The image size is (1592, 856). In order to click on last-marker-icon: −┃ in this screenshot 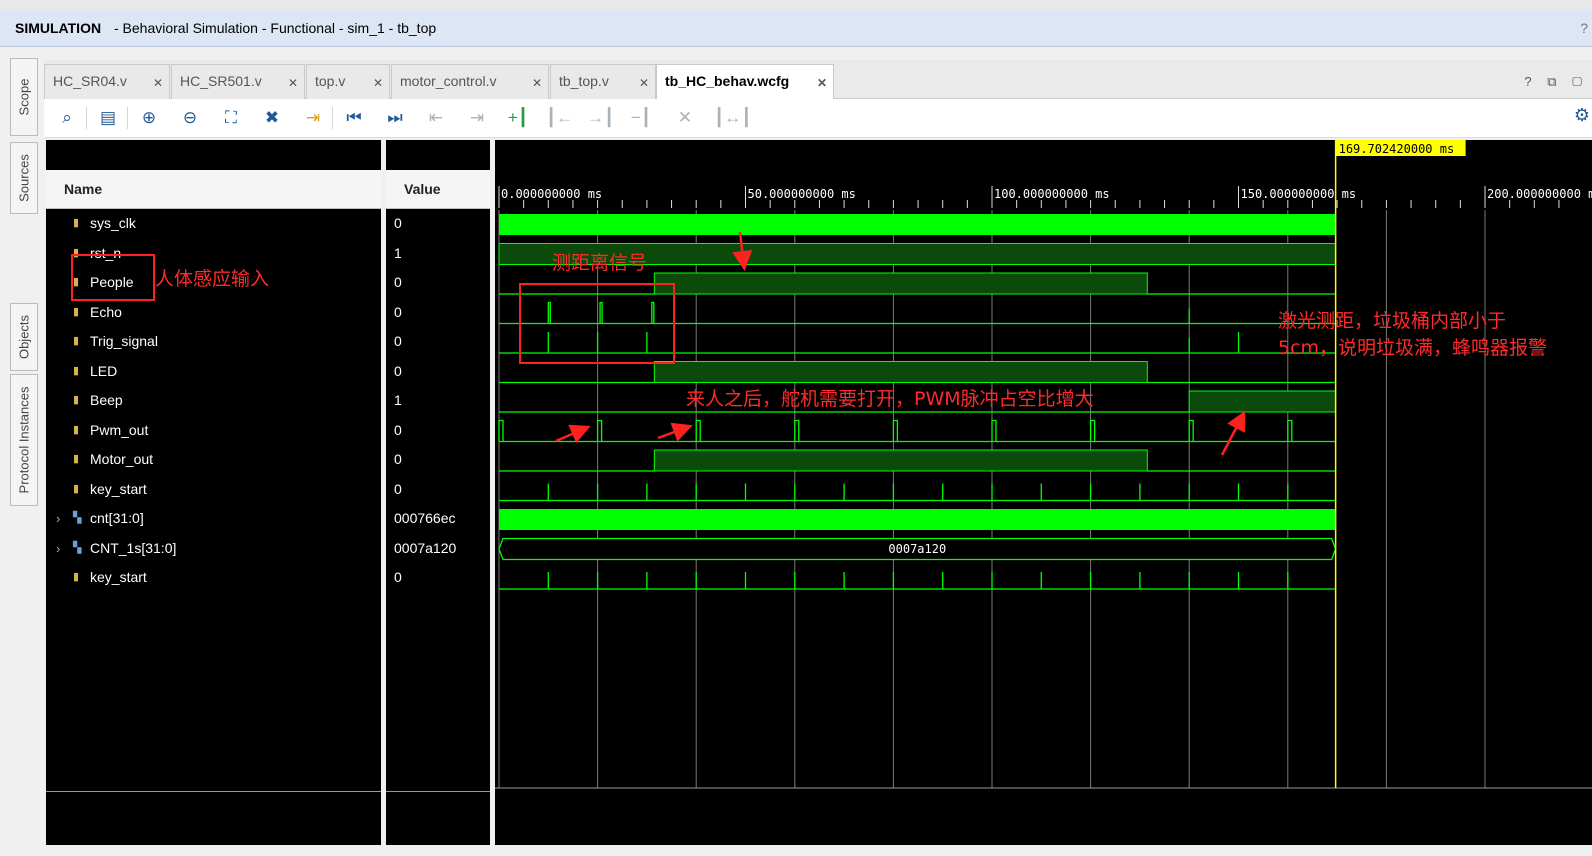, I will do `click(641, 118)`.